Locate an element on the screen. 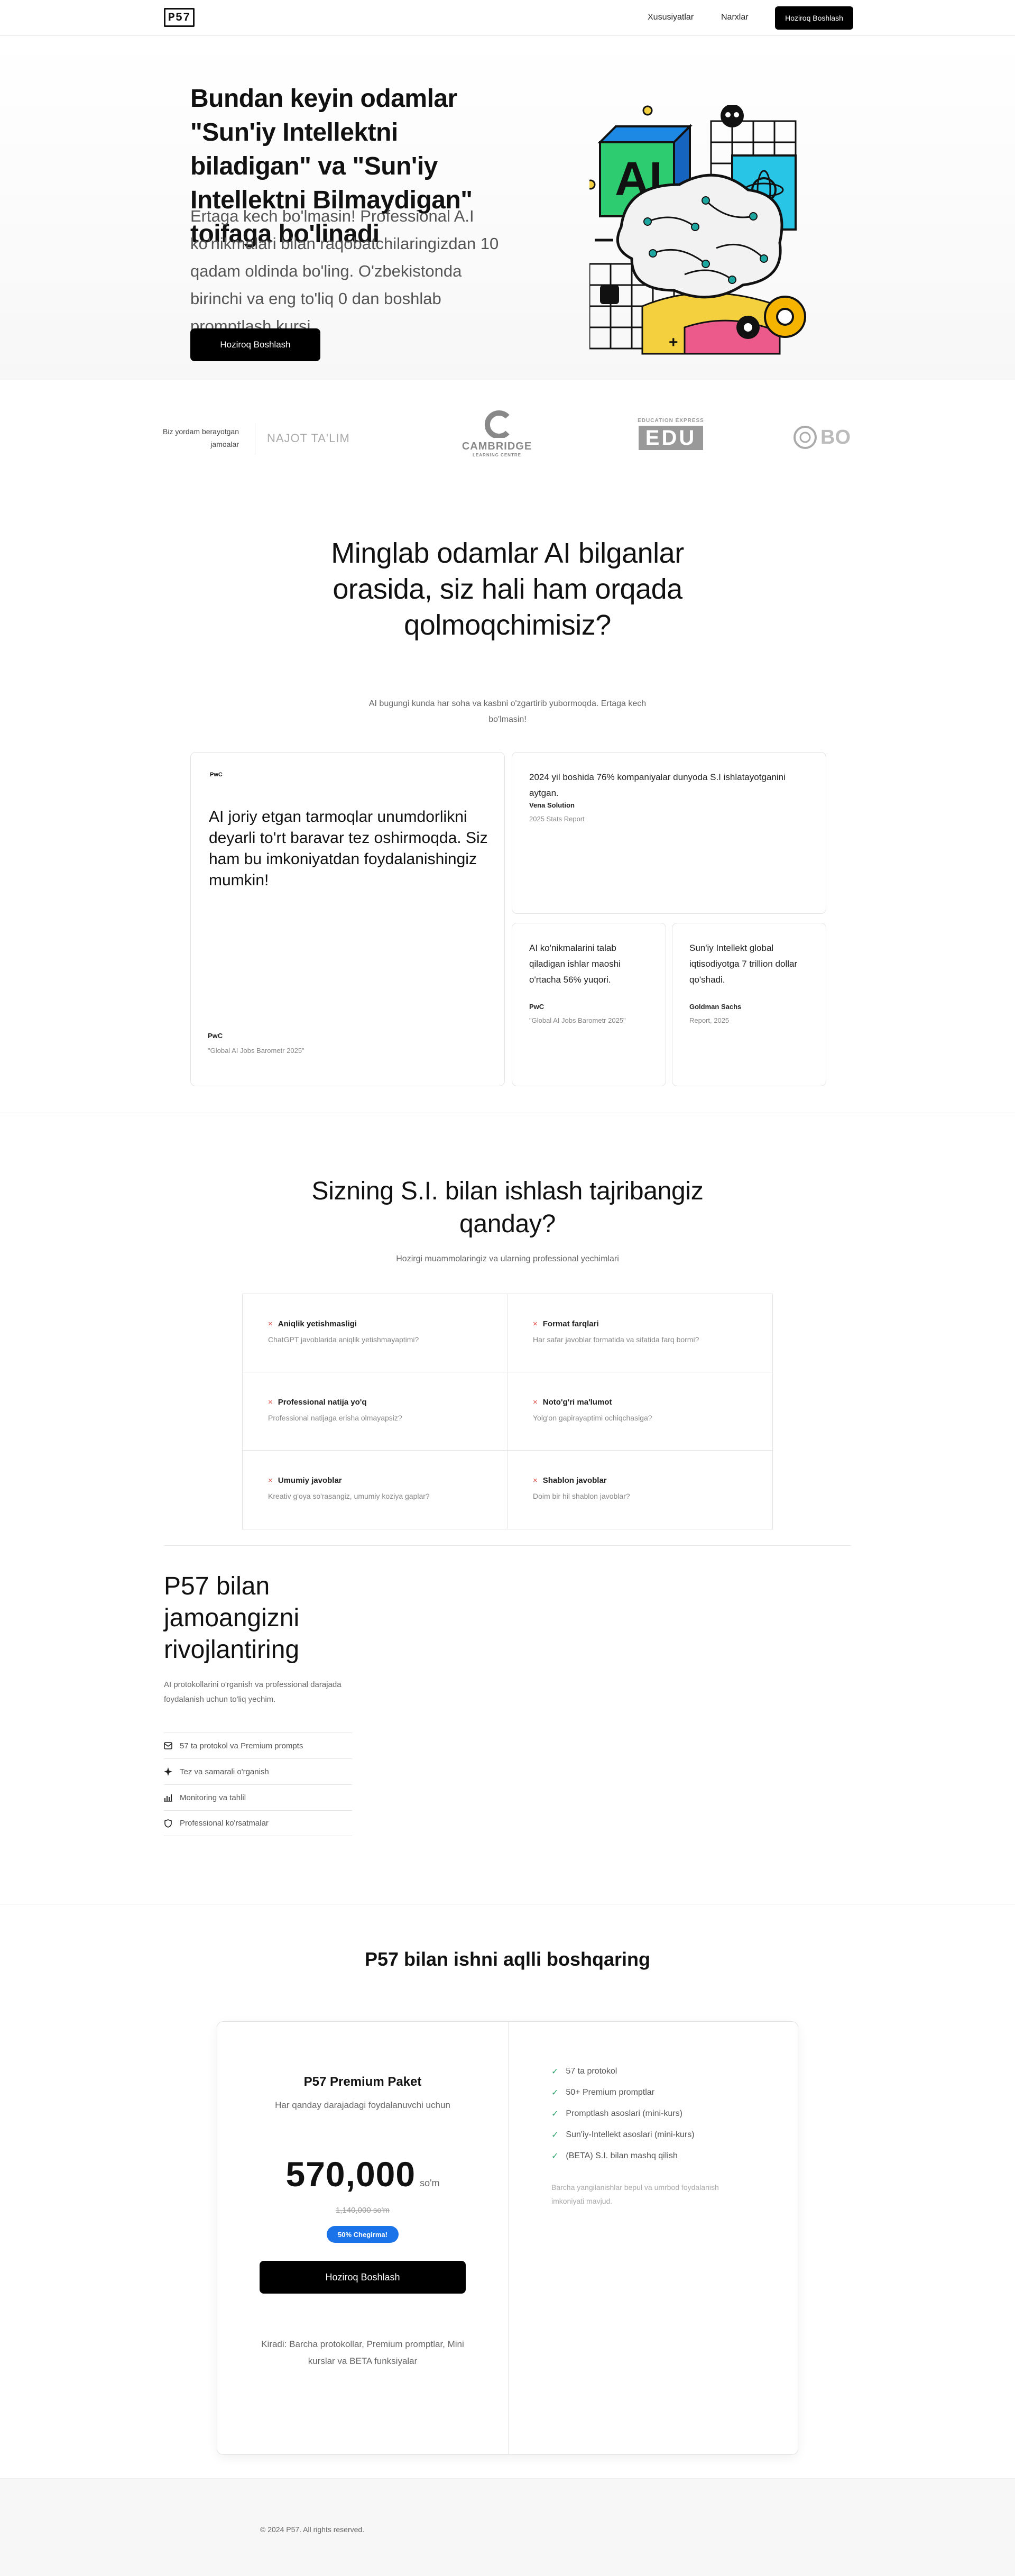  section-divider is located at coordinates (508, 1545).